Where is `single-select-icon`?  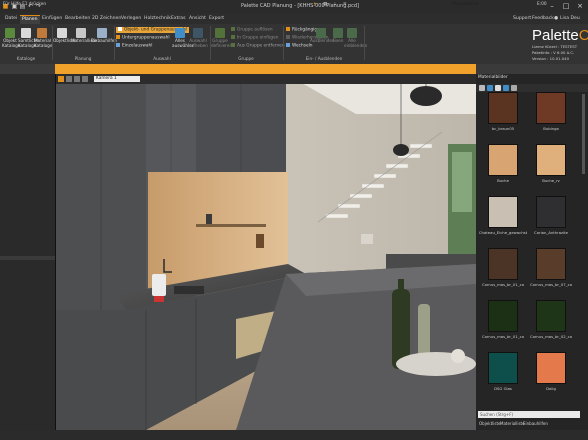
single-select-icon is located at coordinates (118, 45).